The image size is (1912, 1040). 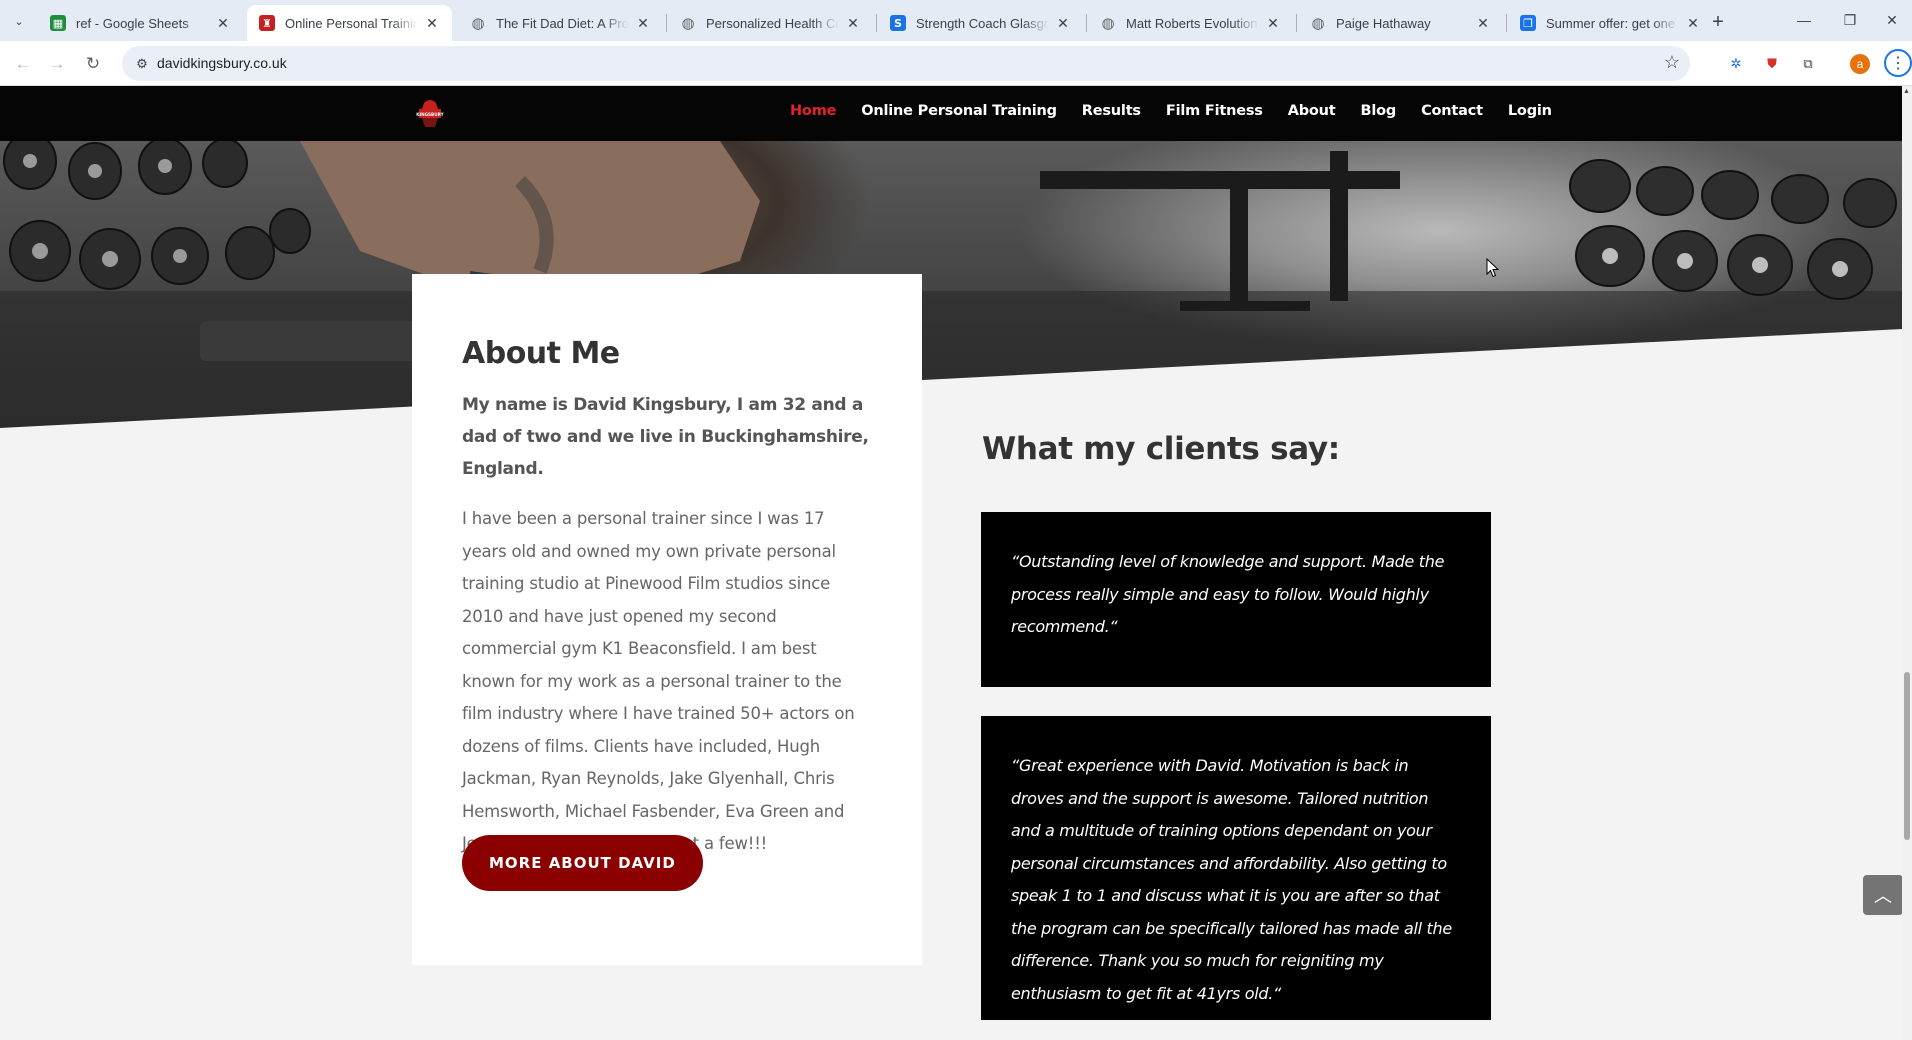 I want to click on browser-tab: ❐ Summer offer: get one mo ✕, so click(x=1610, y=23).